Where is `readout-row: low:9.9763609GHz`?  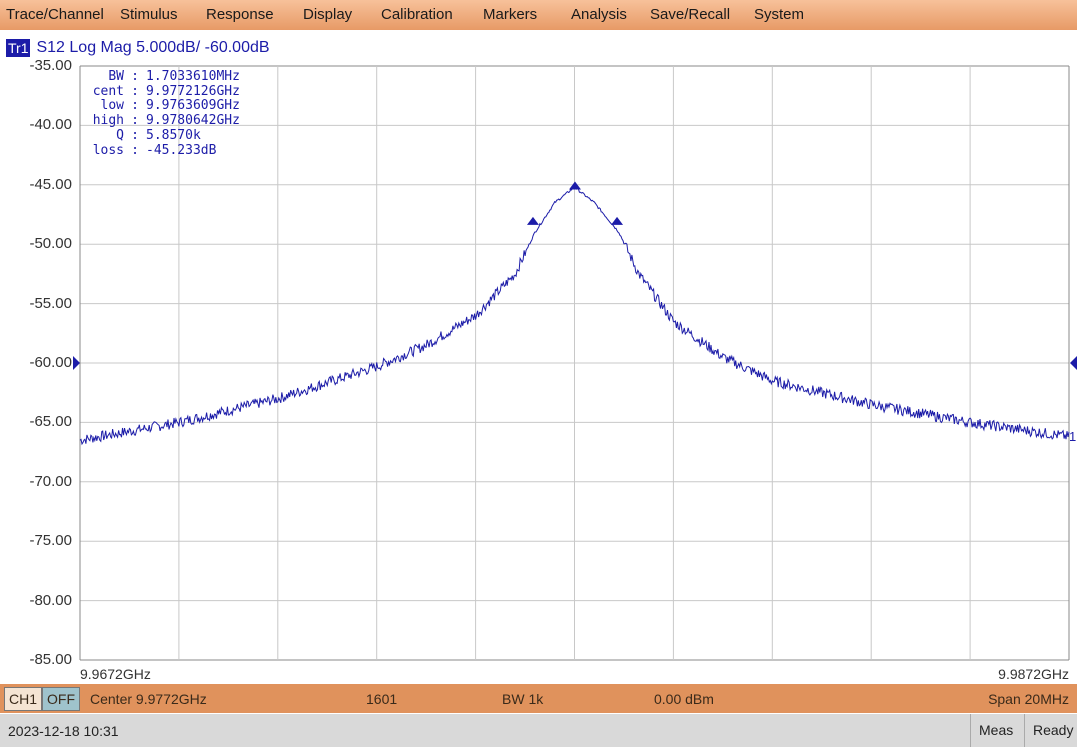
readout-row: low:9.9763609GHz is located at coordinates (162, 106).